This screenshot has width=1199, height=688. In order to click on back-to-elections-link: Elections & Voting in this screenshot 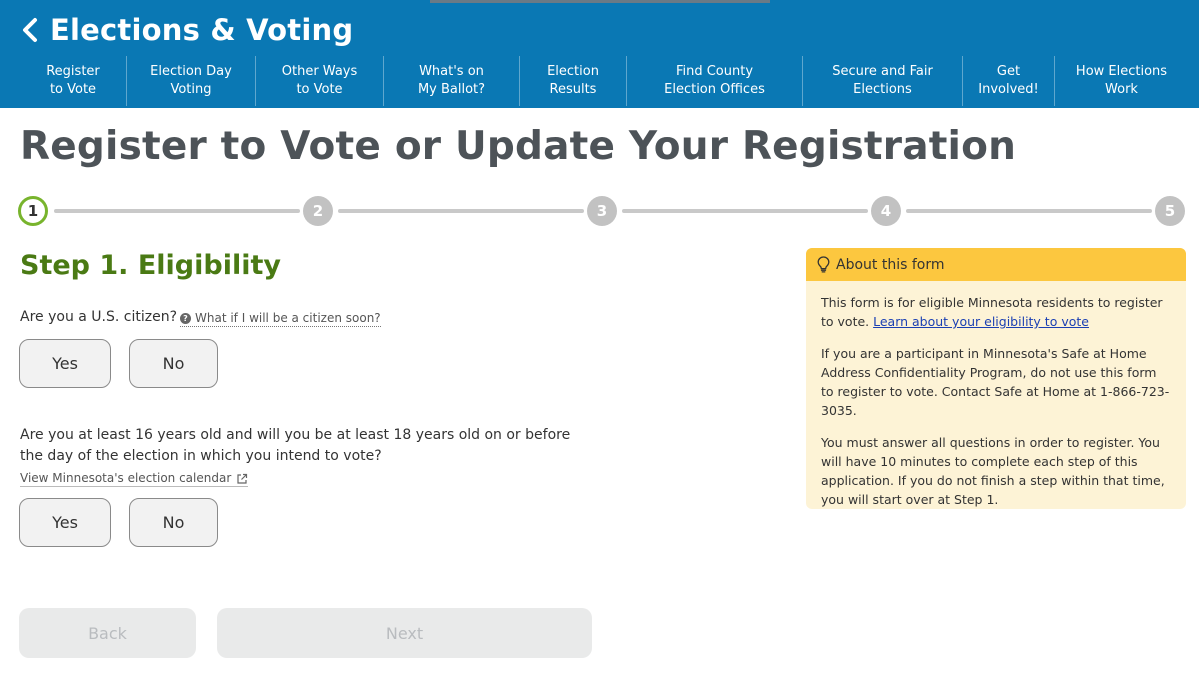, I will do `click(186, 30)`.